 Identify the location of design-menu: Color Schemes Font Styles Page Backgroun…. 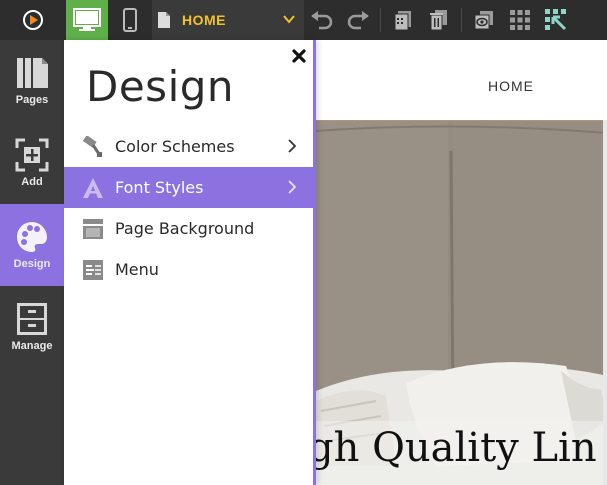
(188, 208).